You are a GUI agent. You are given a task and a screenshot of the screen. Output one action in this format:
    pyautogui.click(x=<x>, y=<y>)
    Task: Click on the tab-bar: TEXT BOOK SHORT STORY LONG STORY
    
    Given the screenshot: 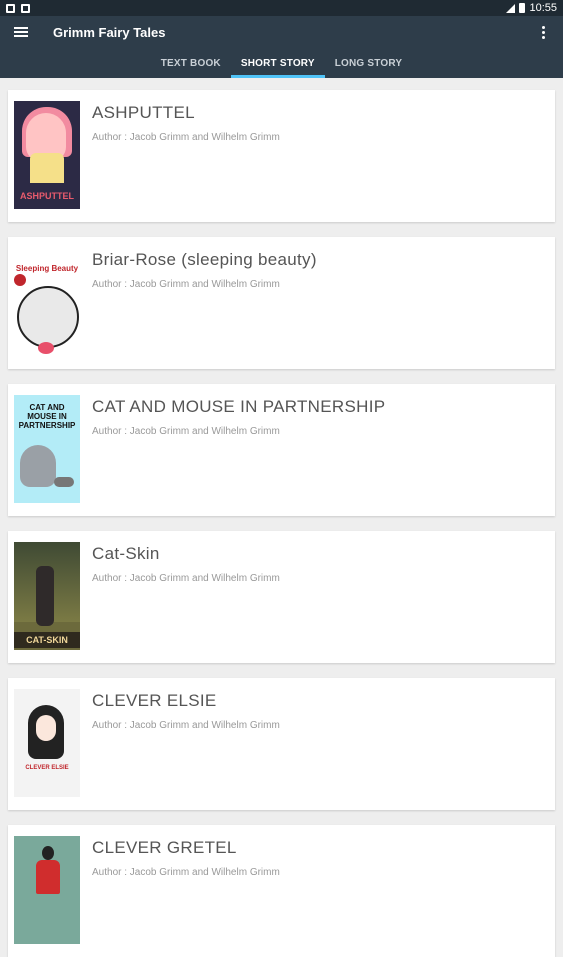 What is the action you would take?
    pyautogui.click(x=281, y=63)
    